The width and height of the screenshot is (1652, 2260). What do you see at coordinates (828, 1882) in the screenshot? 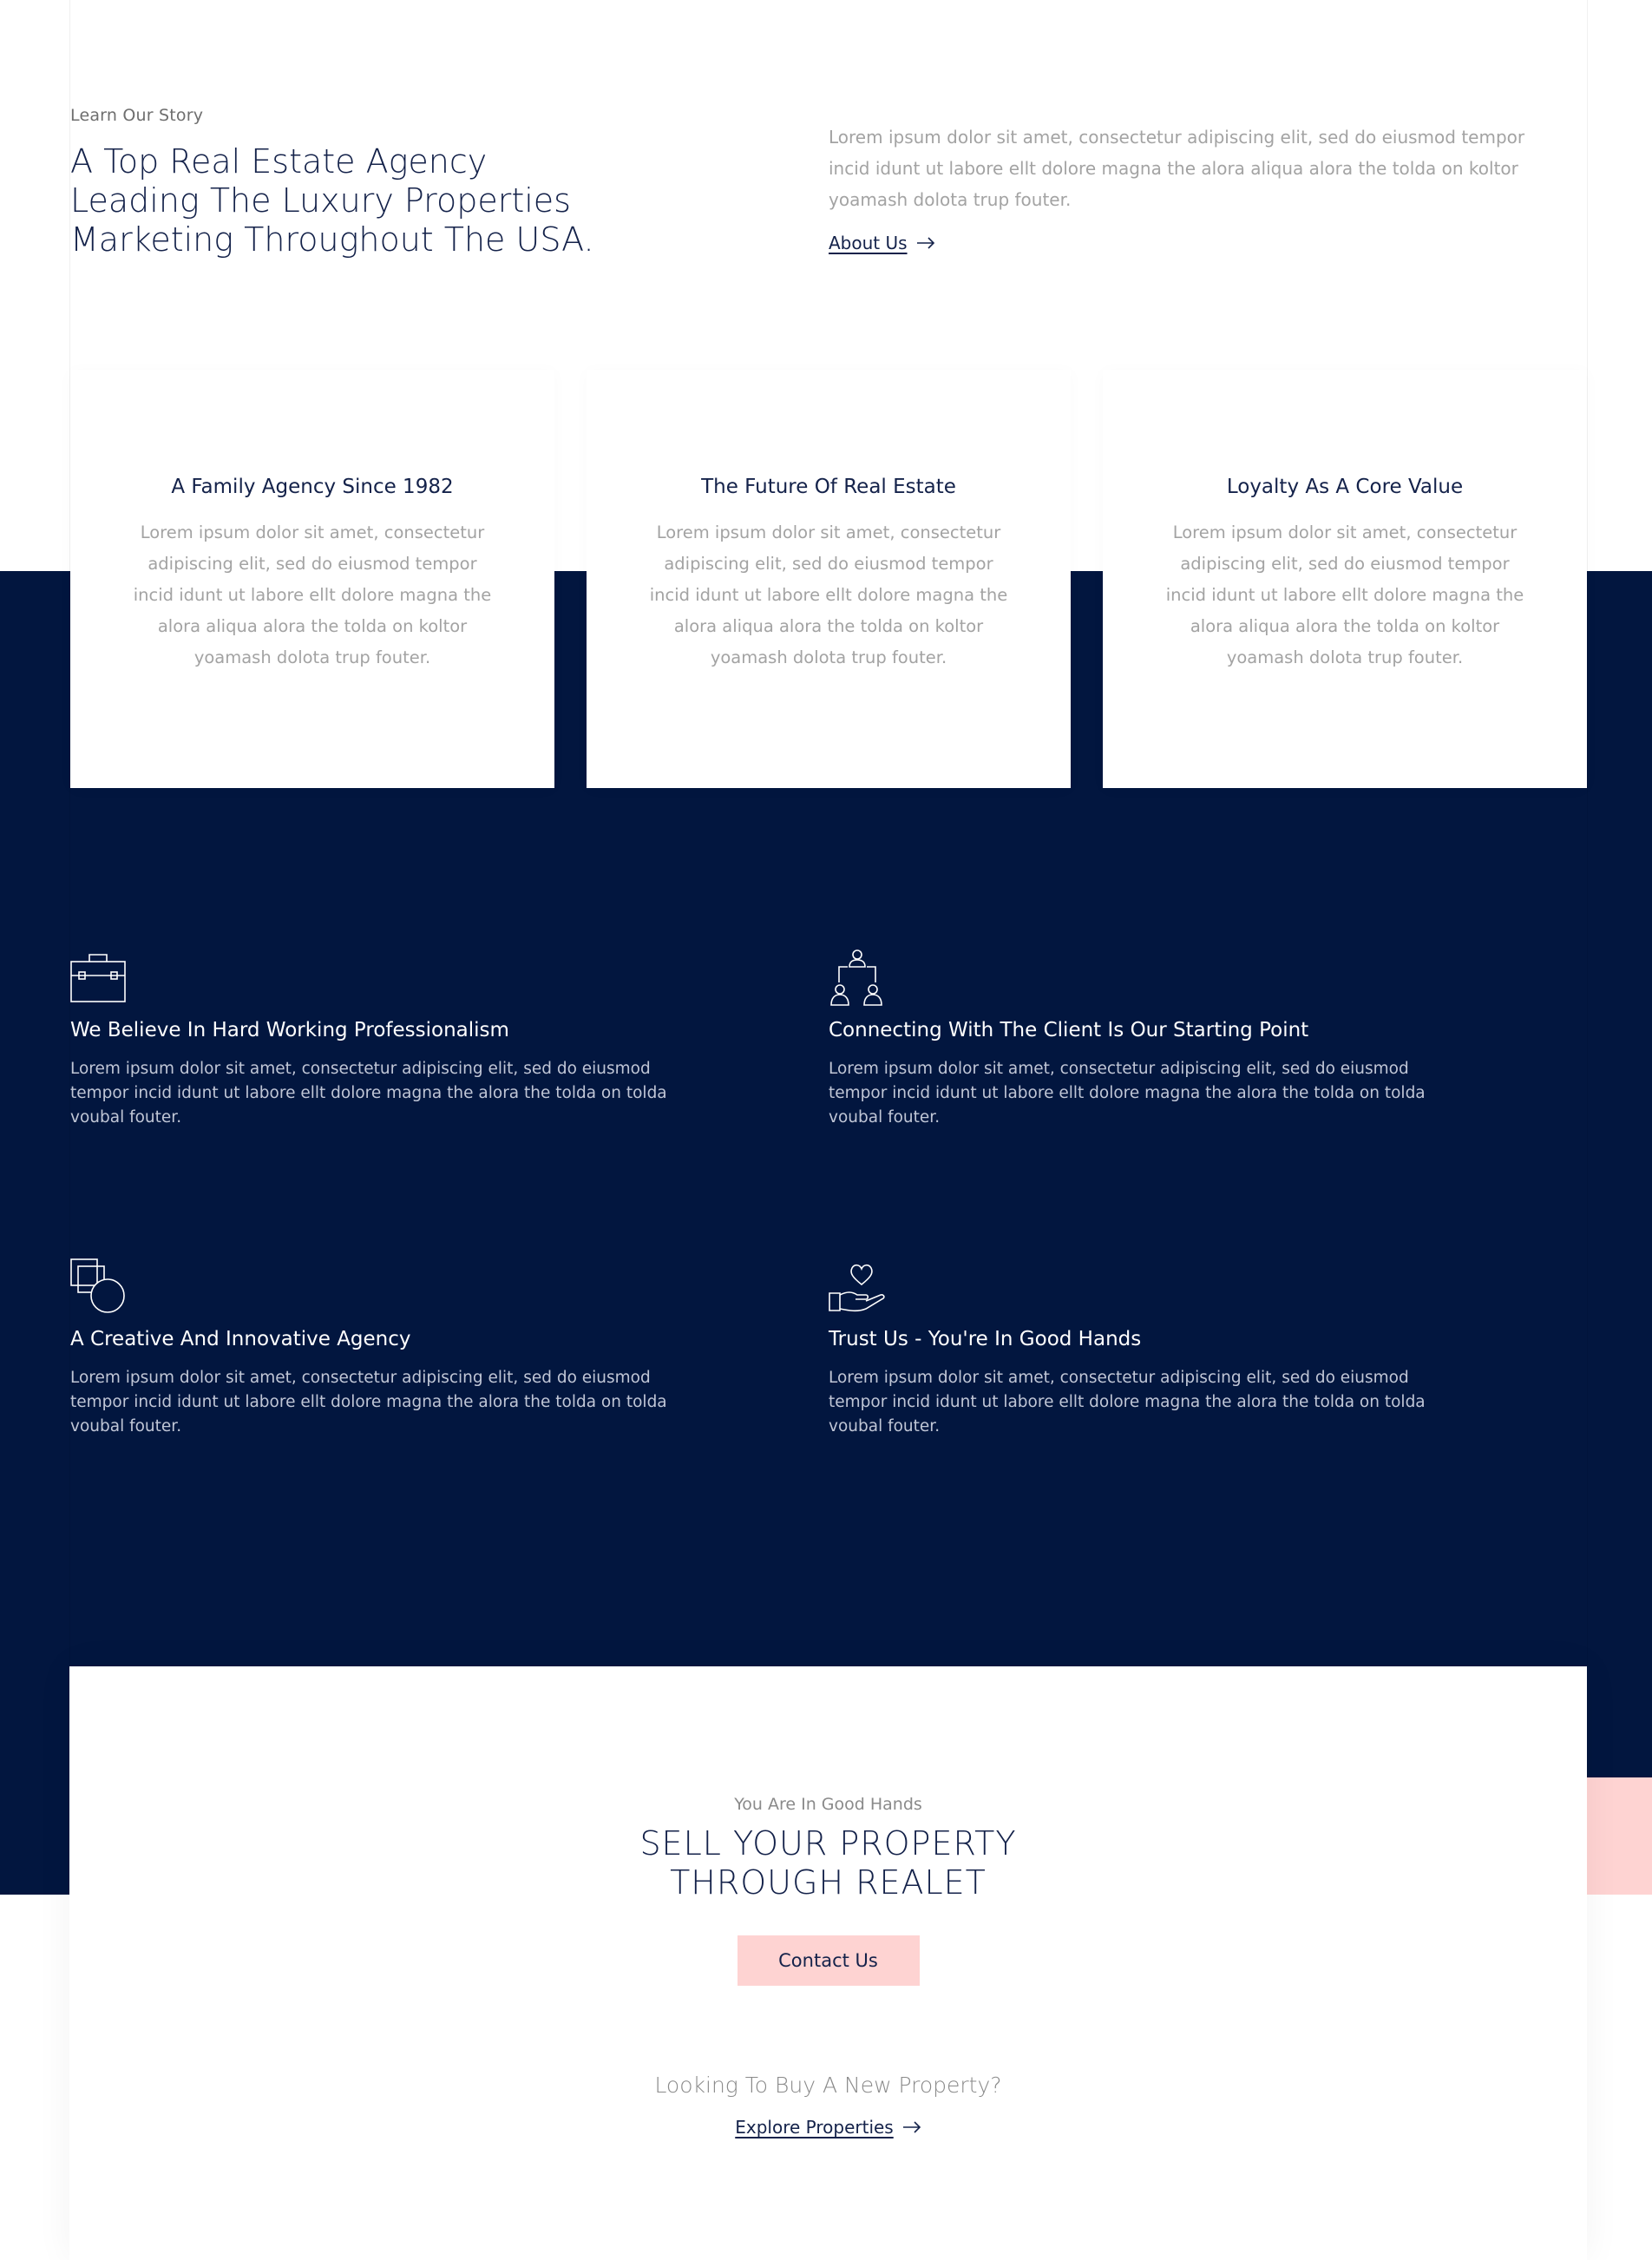
I see `sell-title-line: THROUGH REALET` at bounding box center [828, 1882].